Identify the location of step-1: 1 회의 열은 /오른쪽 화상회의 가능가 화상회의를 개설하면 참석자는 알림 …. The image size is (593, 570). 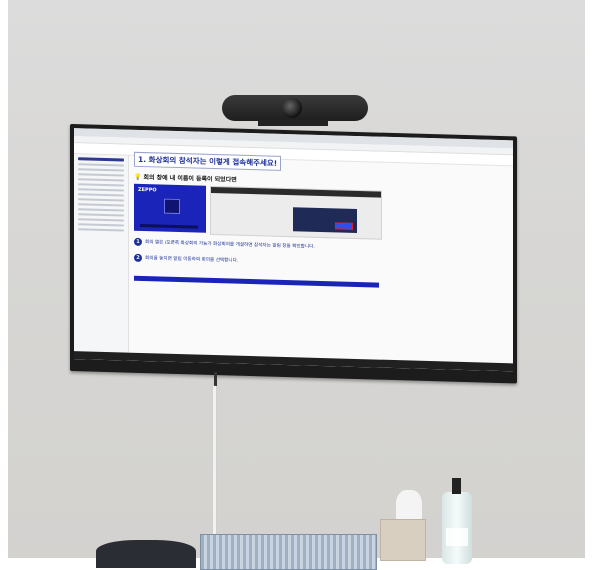
(224, 244).